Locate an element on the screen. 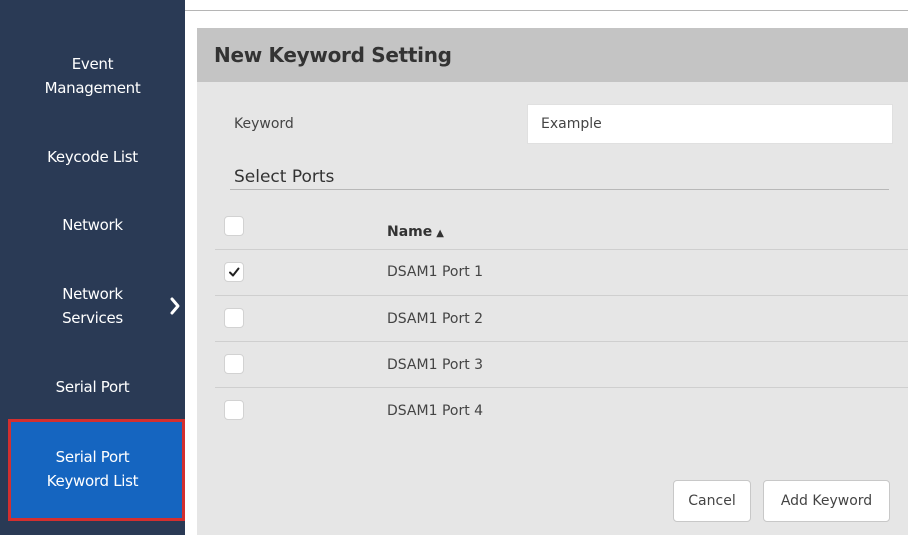 This screenshot has width=908, height=535. name-column-header: Name ▲ is located at coordinates (415, 232).